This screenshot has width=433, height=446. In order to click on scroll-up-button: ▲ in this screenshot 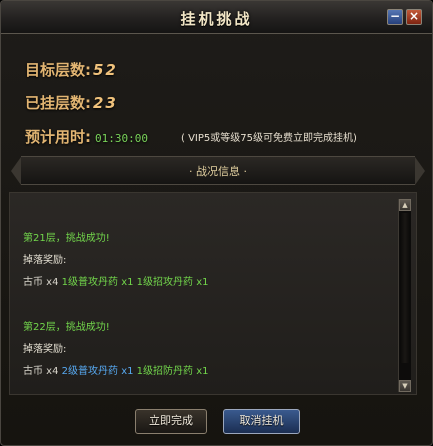, I will do `click(405, 205)`.